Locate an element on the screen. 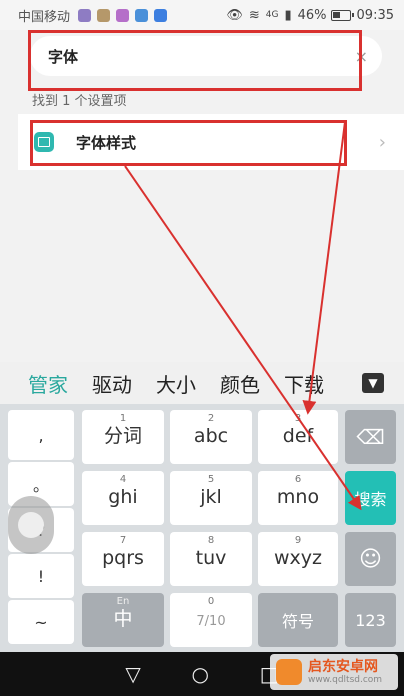  key-ghi: 4 ghi is located at coordinates (123, 498).